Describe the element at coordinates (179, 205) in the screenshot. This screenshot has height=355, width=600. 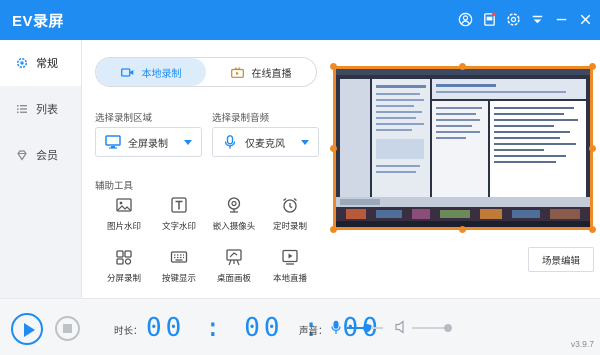
I see `text-icon` at that location.